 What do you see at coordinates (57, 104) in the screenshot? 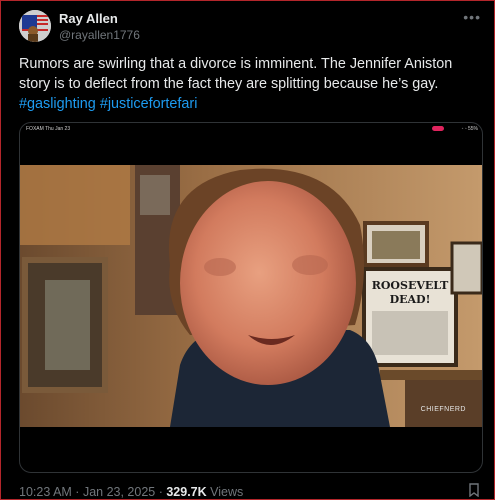
I see `hashtag-gaslighting: #gaslighting` at bounding box center [57, 104].